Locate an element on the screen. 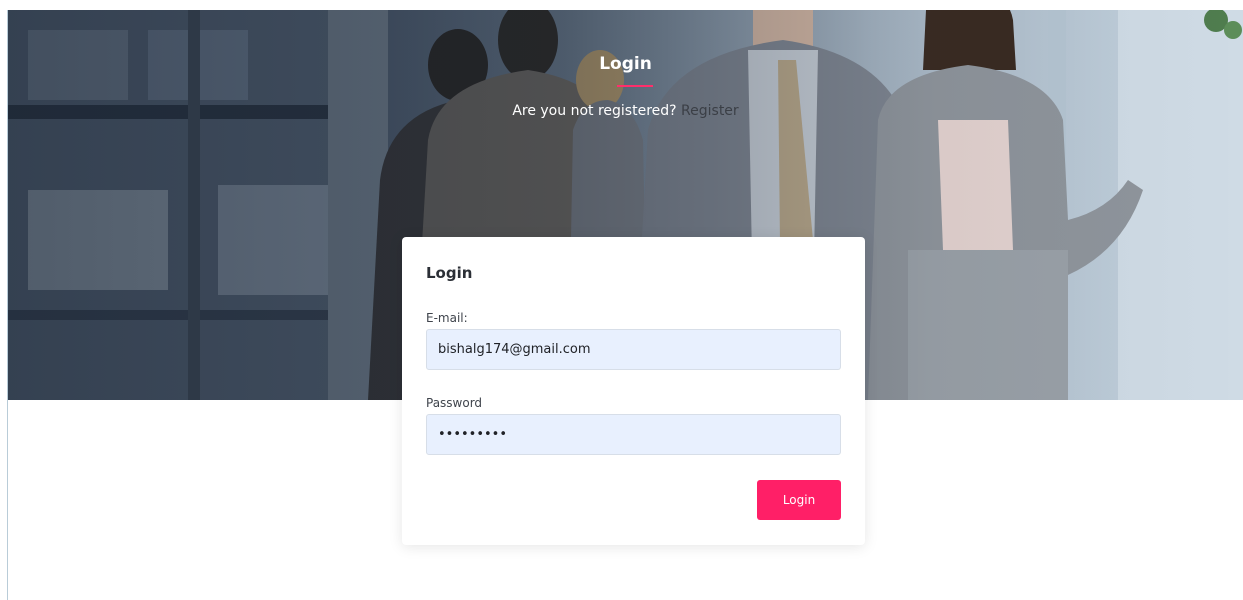  email-label: E-mail: is located at coordinates (447, 318).